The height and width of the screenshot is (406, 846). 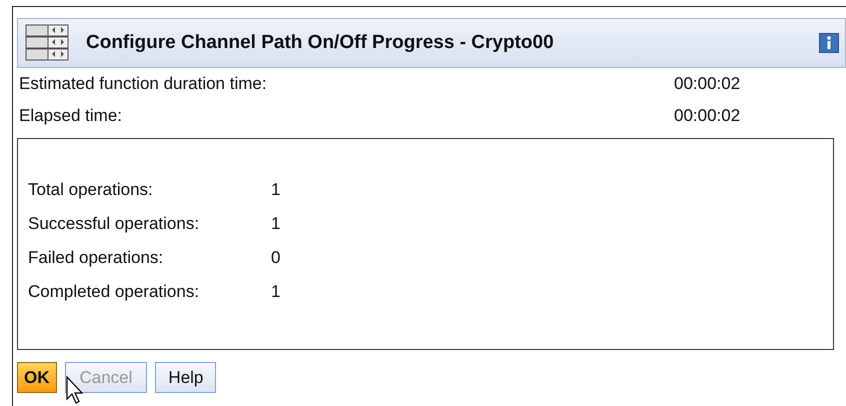 I want to click on result-label: Completed operations:, so click(x=114, y=292).